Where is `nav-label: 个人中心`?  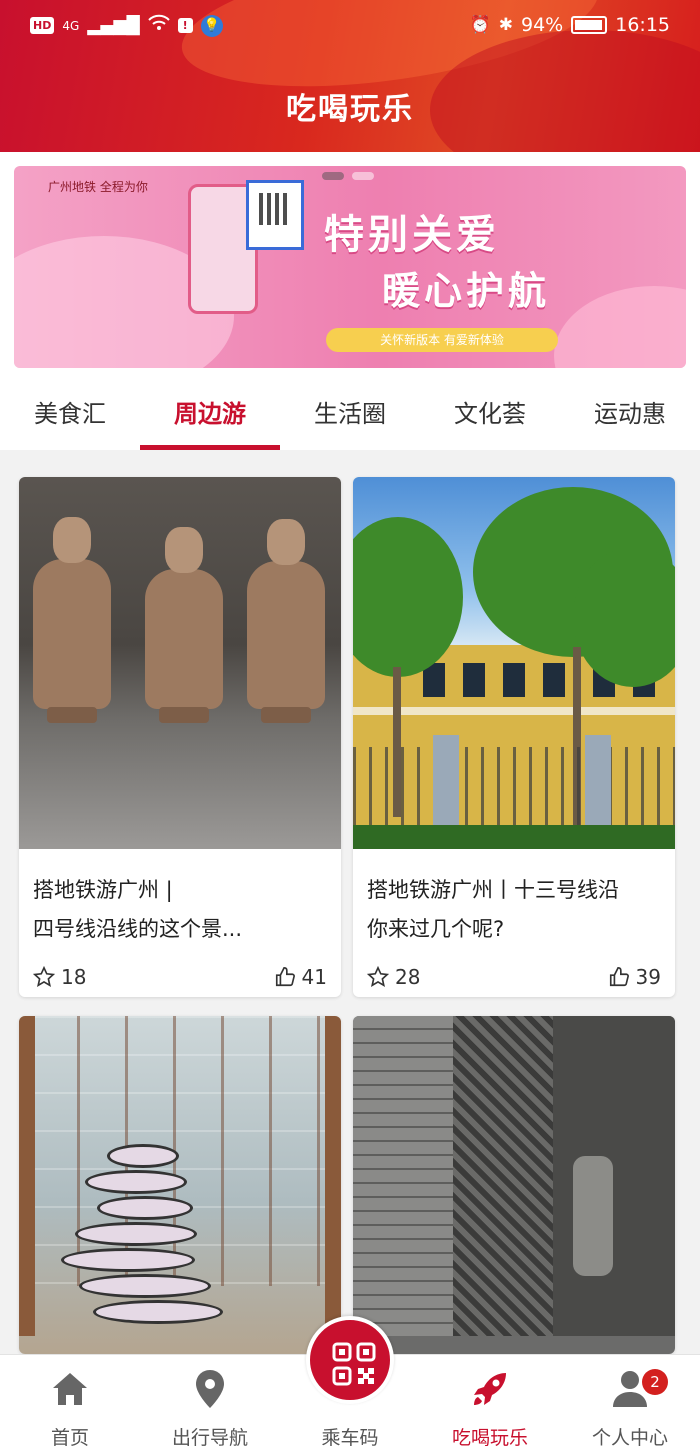 nav-label: 个人中心 is located at coordinates (629, 1438).